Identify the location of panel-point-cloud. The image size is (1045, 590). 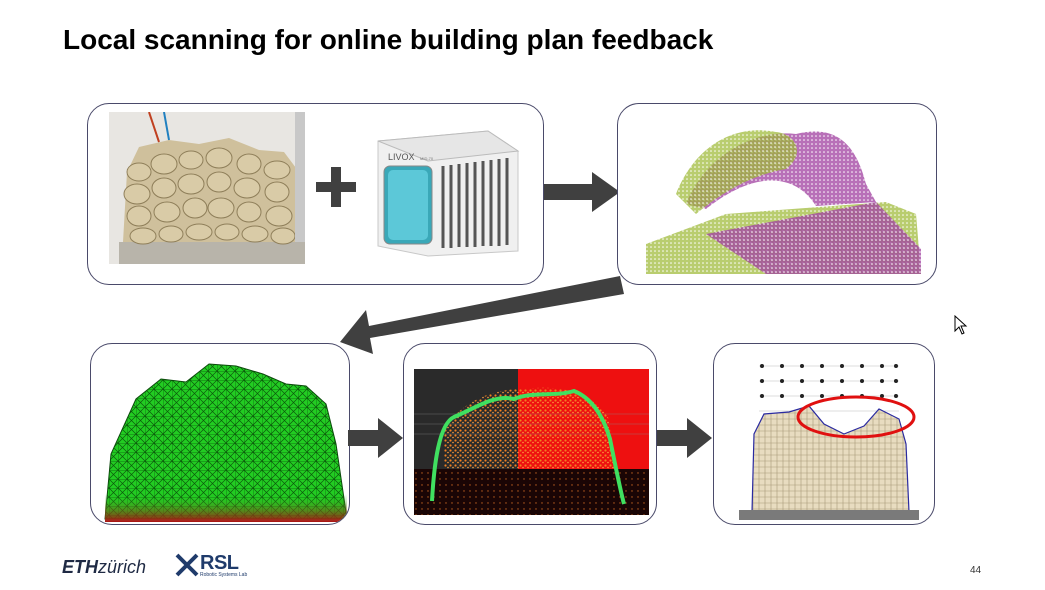
(777, 194).